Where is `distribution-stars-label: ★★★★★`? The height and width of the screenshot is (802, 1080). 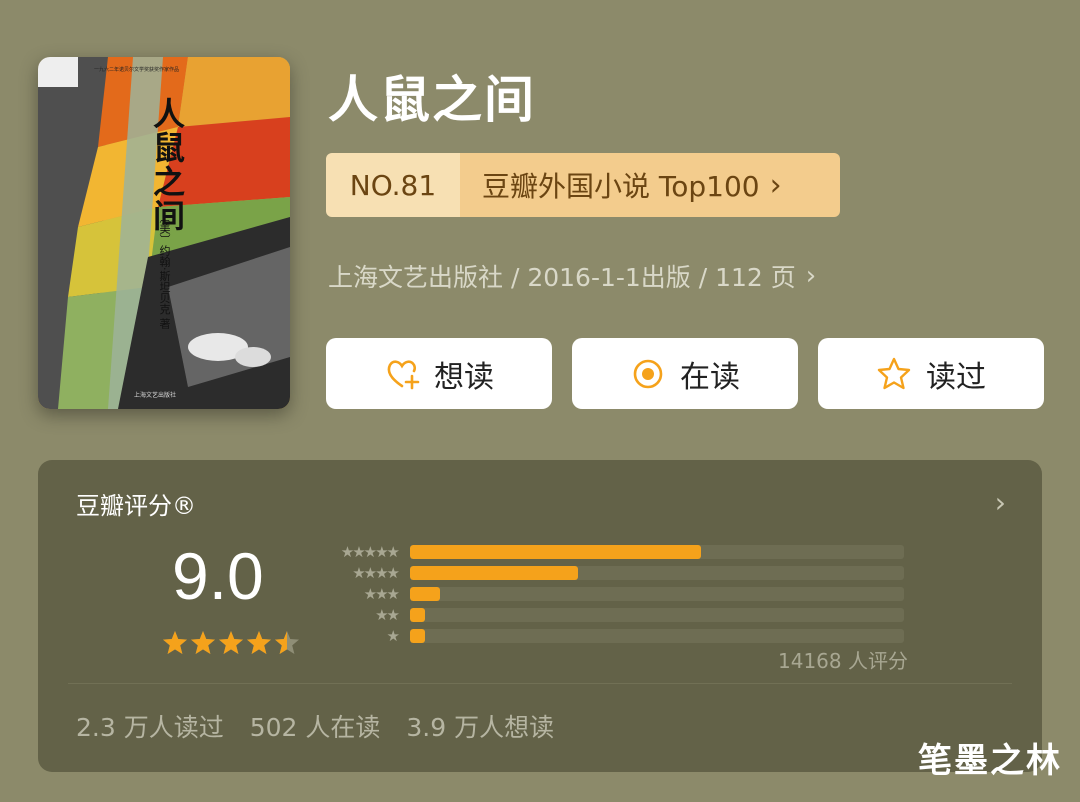 distribution-stars-label: ★★★★★ is located at coordinates (370, 552).